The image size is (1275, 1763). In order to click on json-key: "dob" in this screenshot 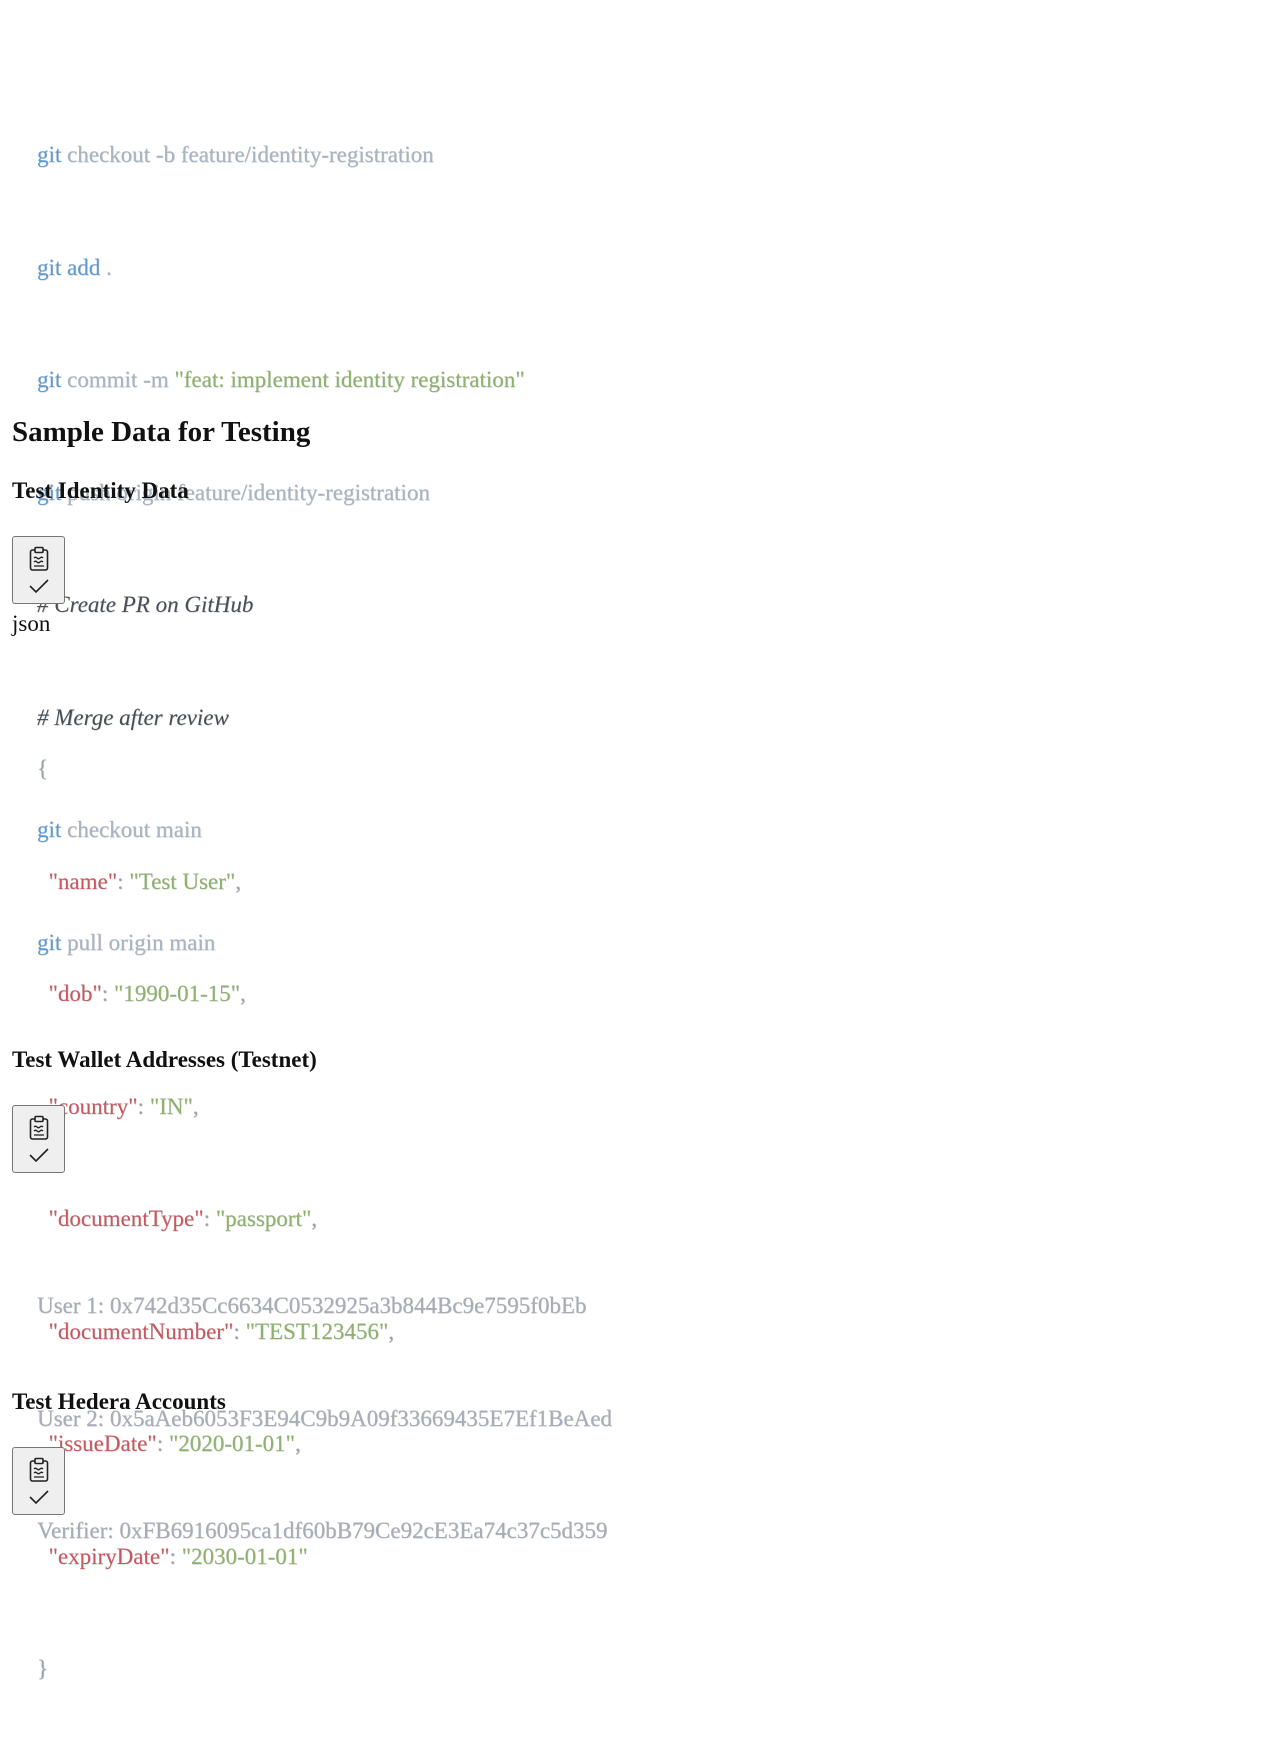, I will do `click(75, 993)`.